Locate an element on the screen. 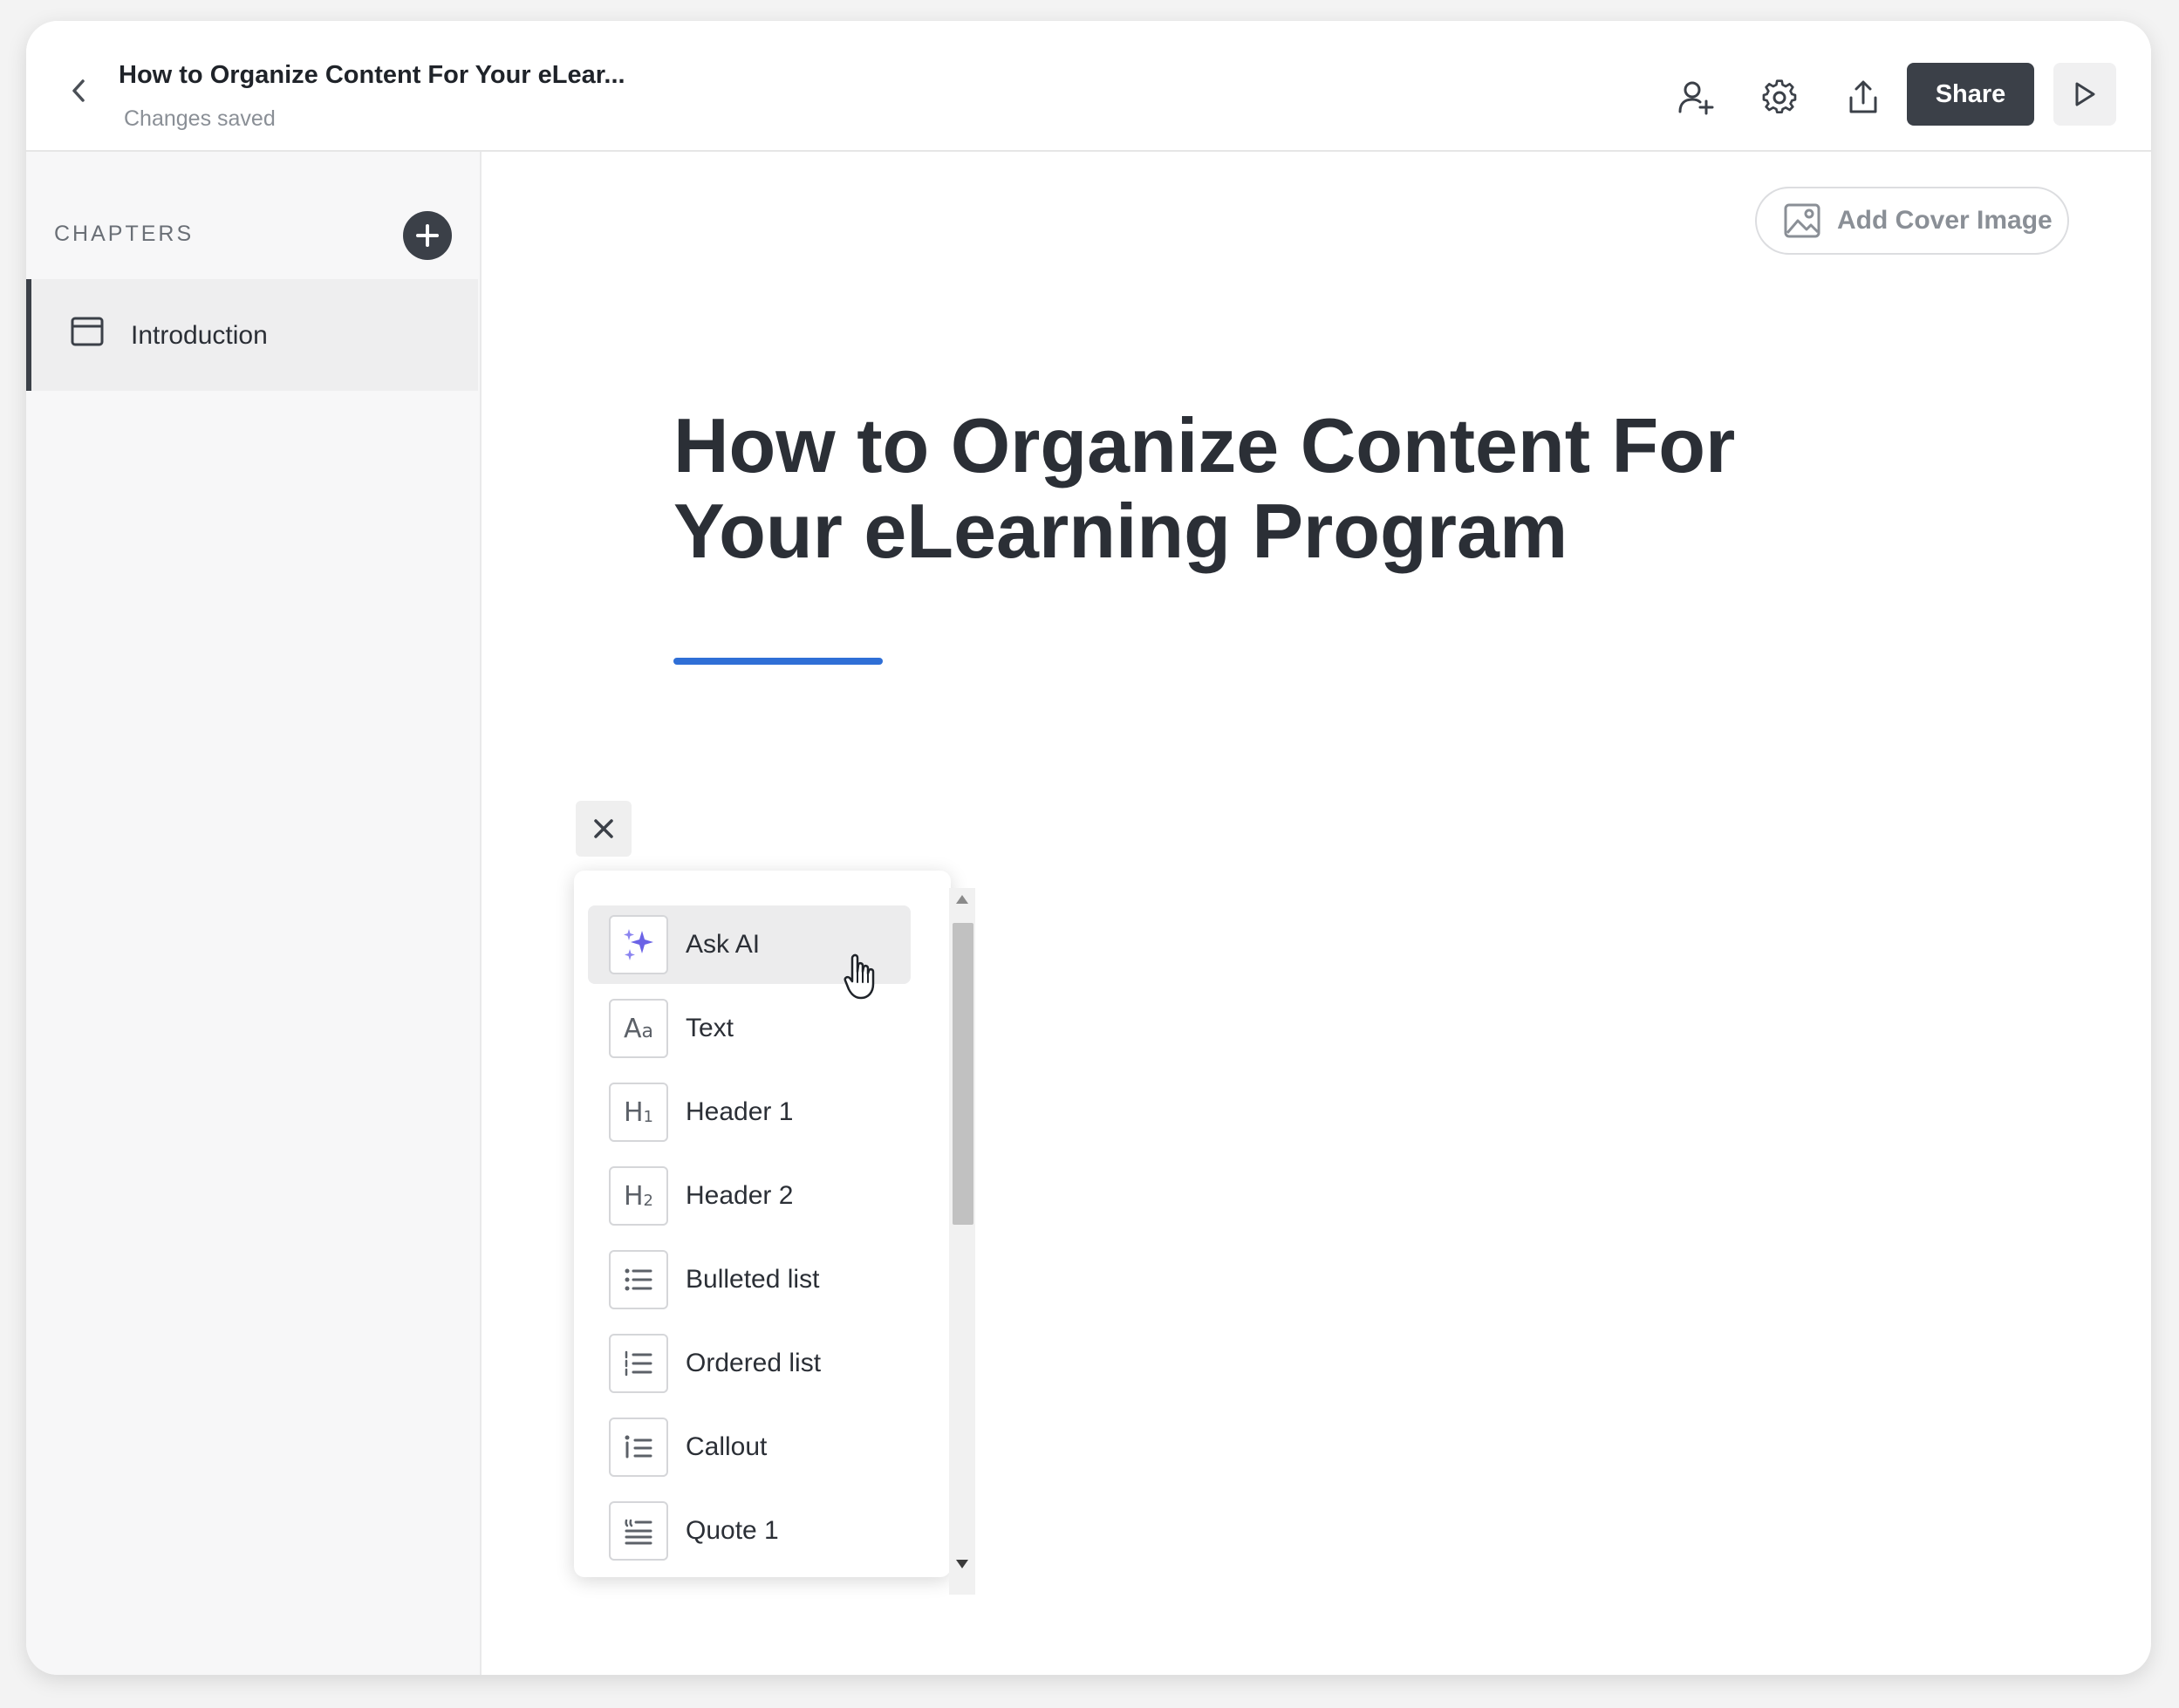 Image resolution: width=2179 pixels, height=1708 pixels. add-collaborator-button is located at coordinates (1695, 97).